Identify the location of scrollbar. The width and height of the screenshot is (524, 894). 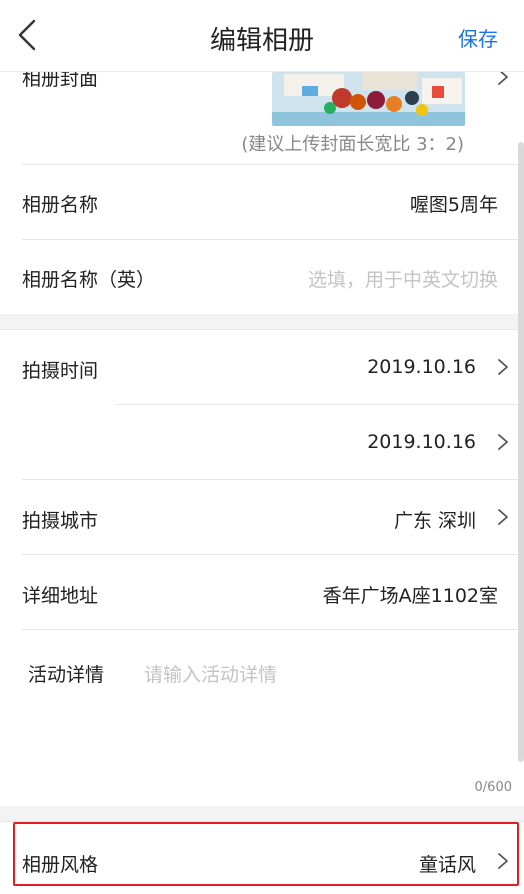
(521, 452).